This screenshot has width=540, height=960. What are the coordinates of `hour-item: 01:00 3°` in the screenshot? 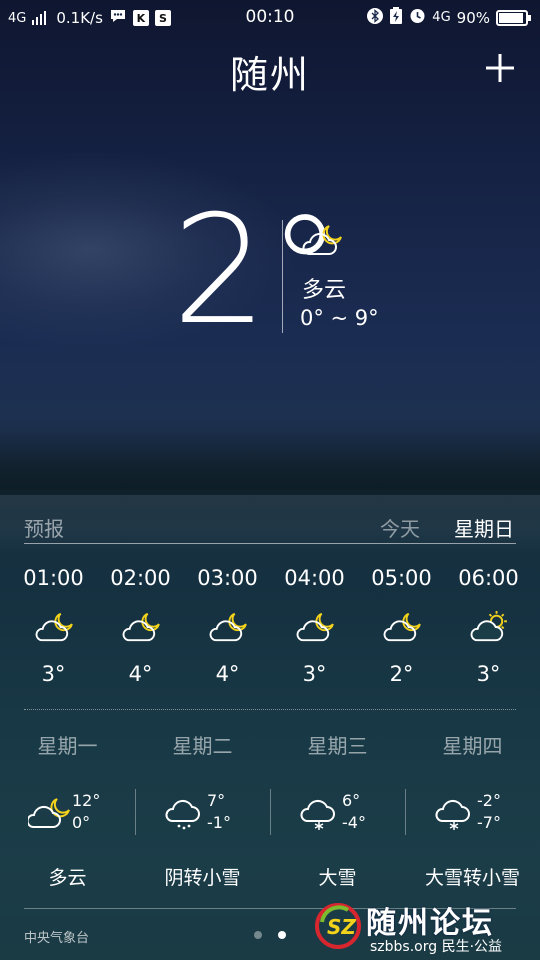 It's located at (53, 626).